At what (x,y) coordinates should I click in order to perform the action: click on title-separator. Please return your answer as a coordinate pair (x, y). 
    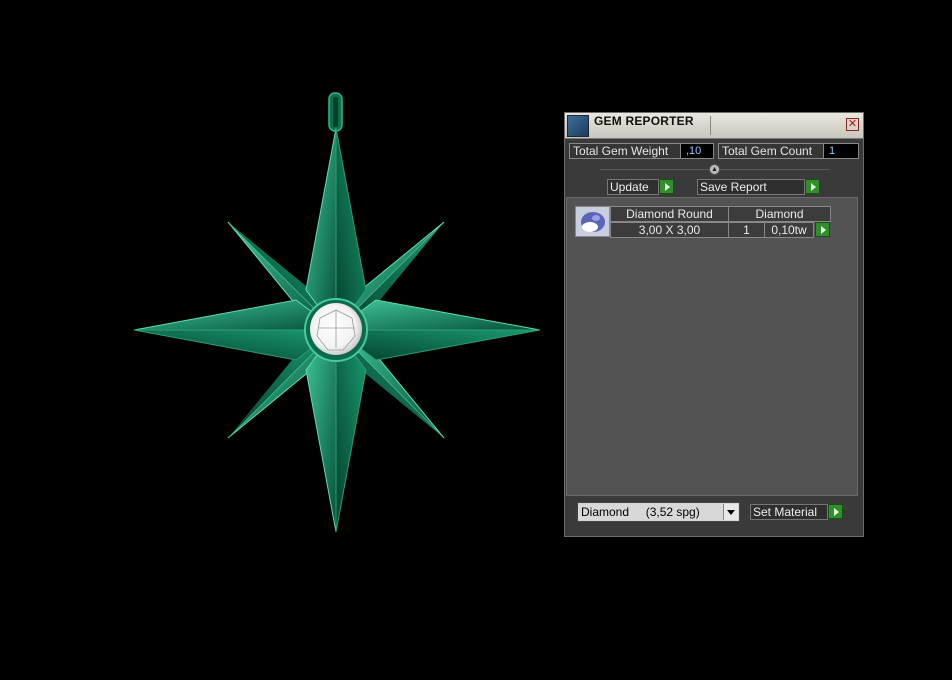
    Looking at the image, I should click on (710, 125).